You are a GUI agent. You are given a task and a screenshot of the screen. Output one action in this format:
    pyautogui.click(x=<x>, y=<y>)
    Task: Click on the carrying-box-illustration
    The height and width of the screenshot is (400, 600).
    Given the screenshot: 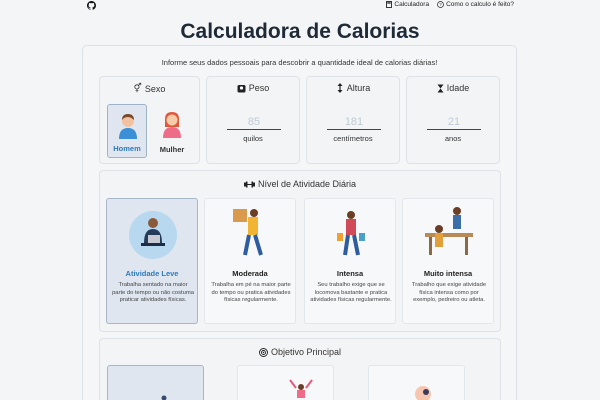 What is the action you would take?
    pyautogui.click(x=248, y=232)
    